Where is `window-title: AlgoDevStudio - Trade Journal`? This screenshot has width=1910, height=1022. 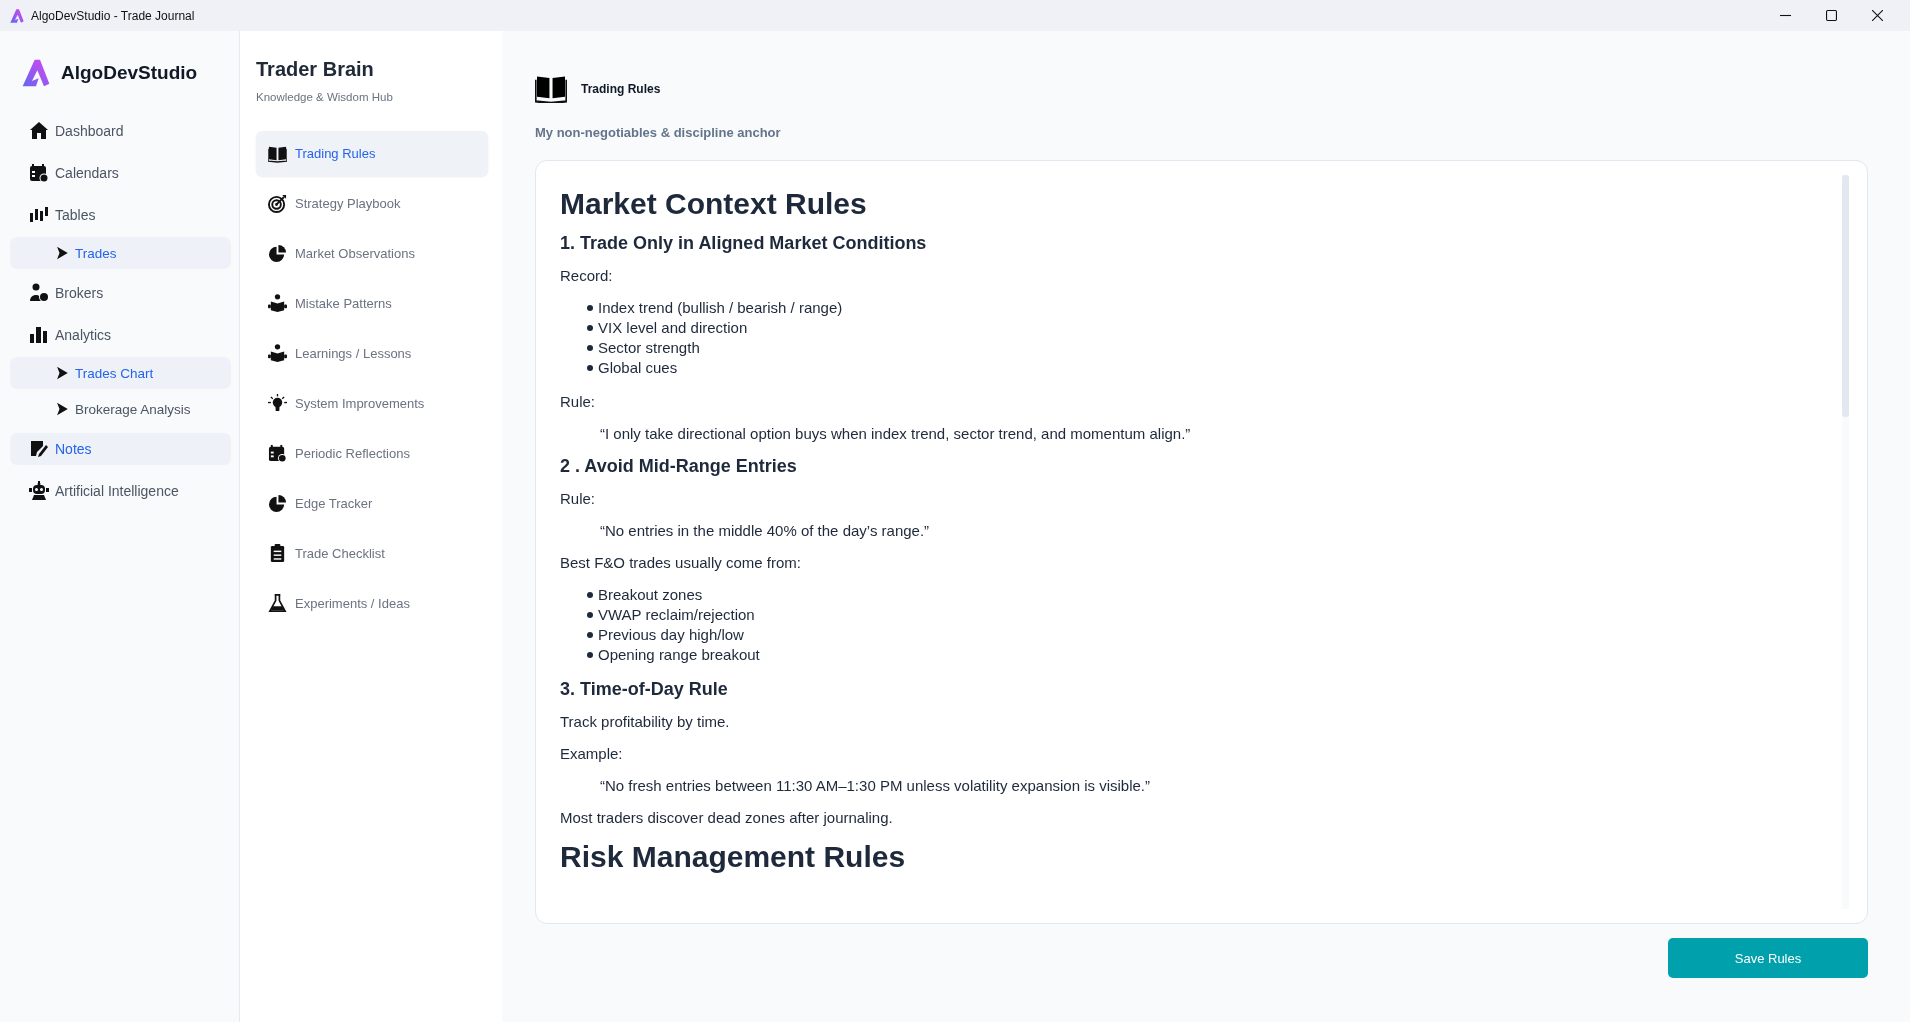 window-title: AlgoDevStudio - Trade Journal is located at coordinates (113, 15).